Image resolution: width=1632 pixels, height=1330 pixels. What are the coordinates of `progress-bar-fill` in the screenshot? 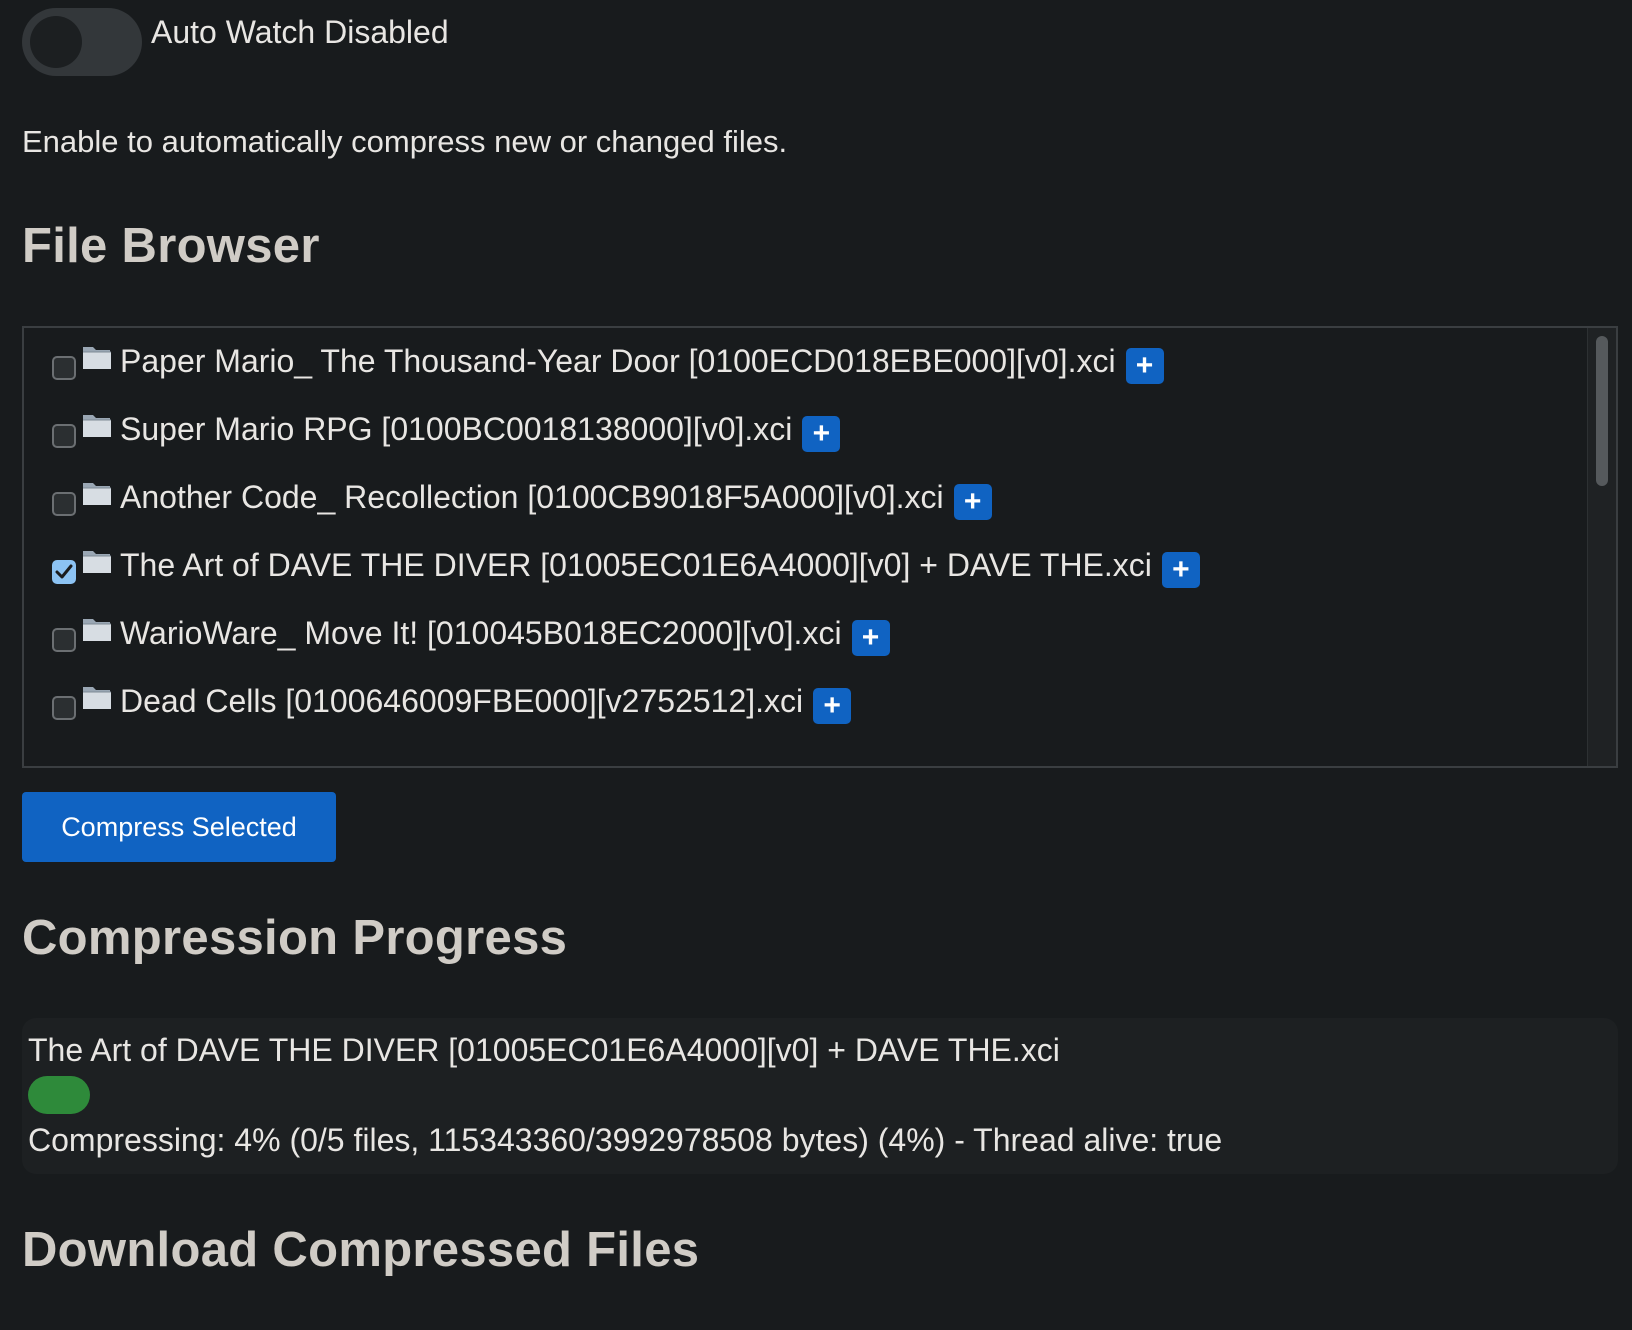 It's located at (59, 1095).